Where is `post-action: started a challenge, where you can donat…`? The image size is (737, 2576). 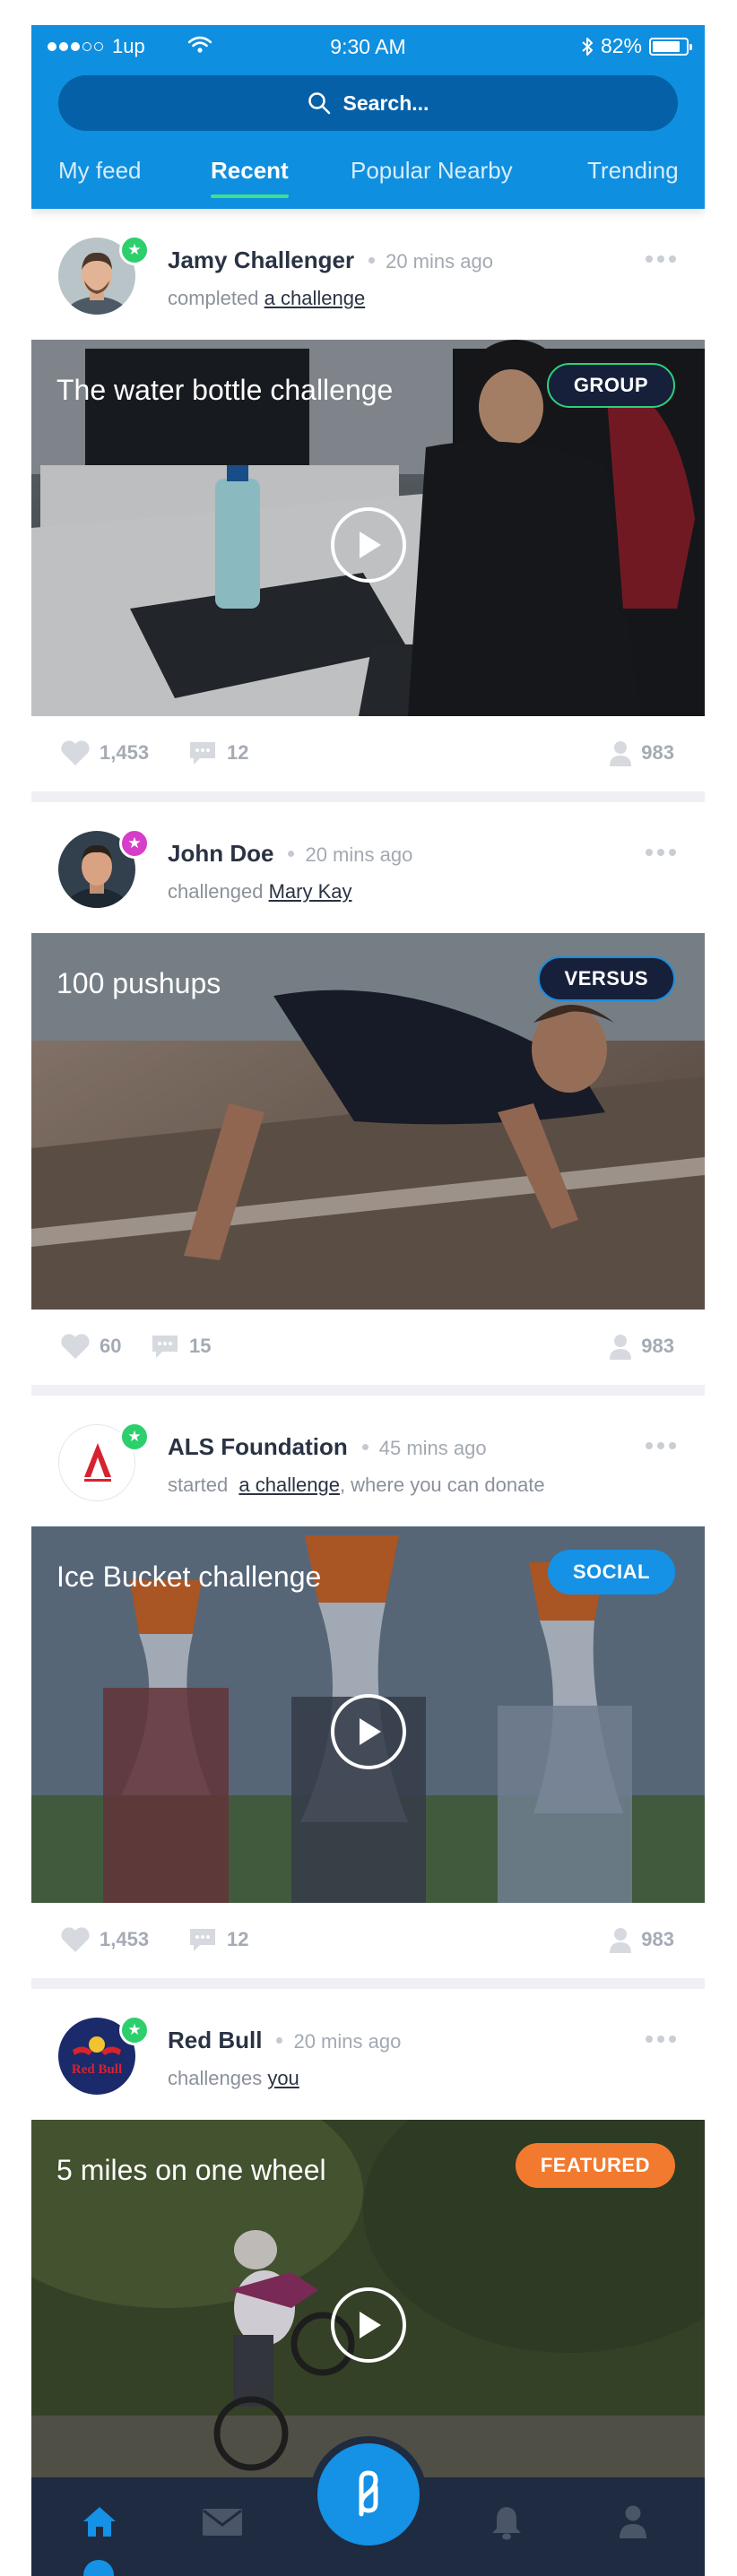
post-action: started a challenge, where you can donat… is located at coordinates (356, 1485).